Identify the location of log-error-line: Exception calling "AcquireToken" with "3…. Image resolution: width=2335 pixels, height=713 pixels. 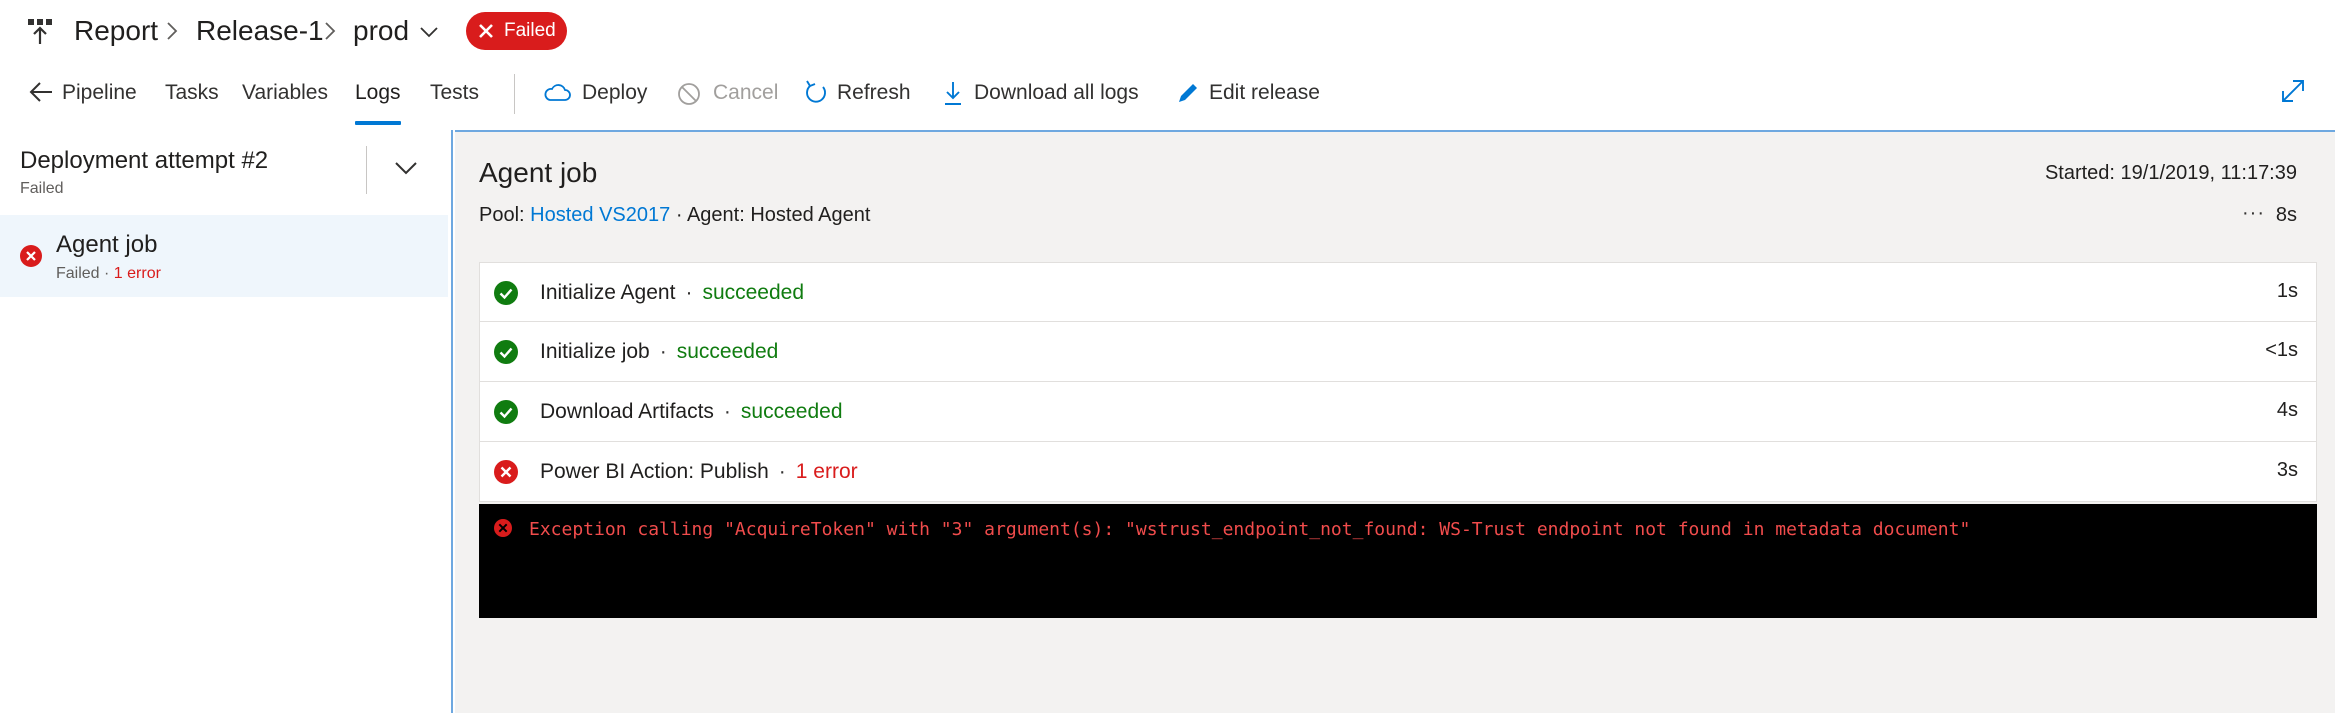
(1250, 529).